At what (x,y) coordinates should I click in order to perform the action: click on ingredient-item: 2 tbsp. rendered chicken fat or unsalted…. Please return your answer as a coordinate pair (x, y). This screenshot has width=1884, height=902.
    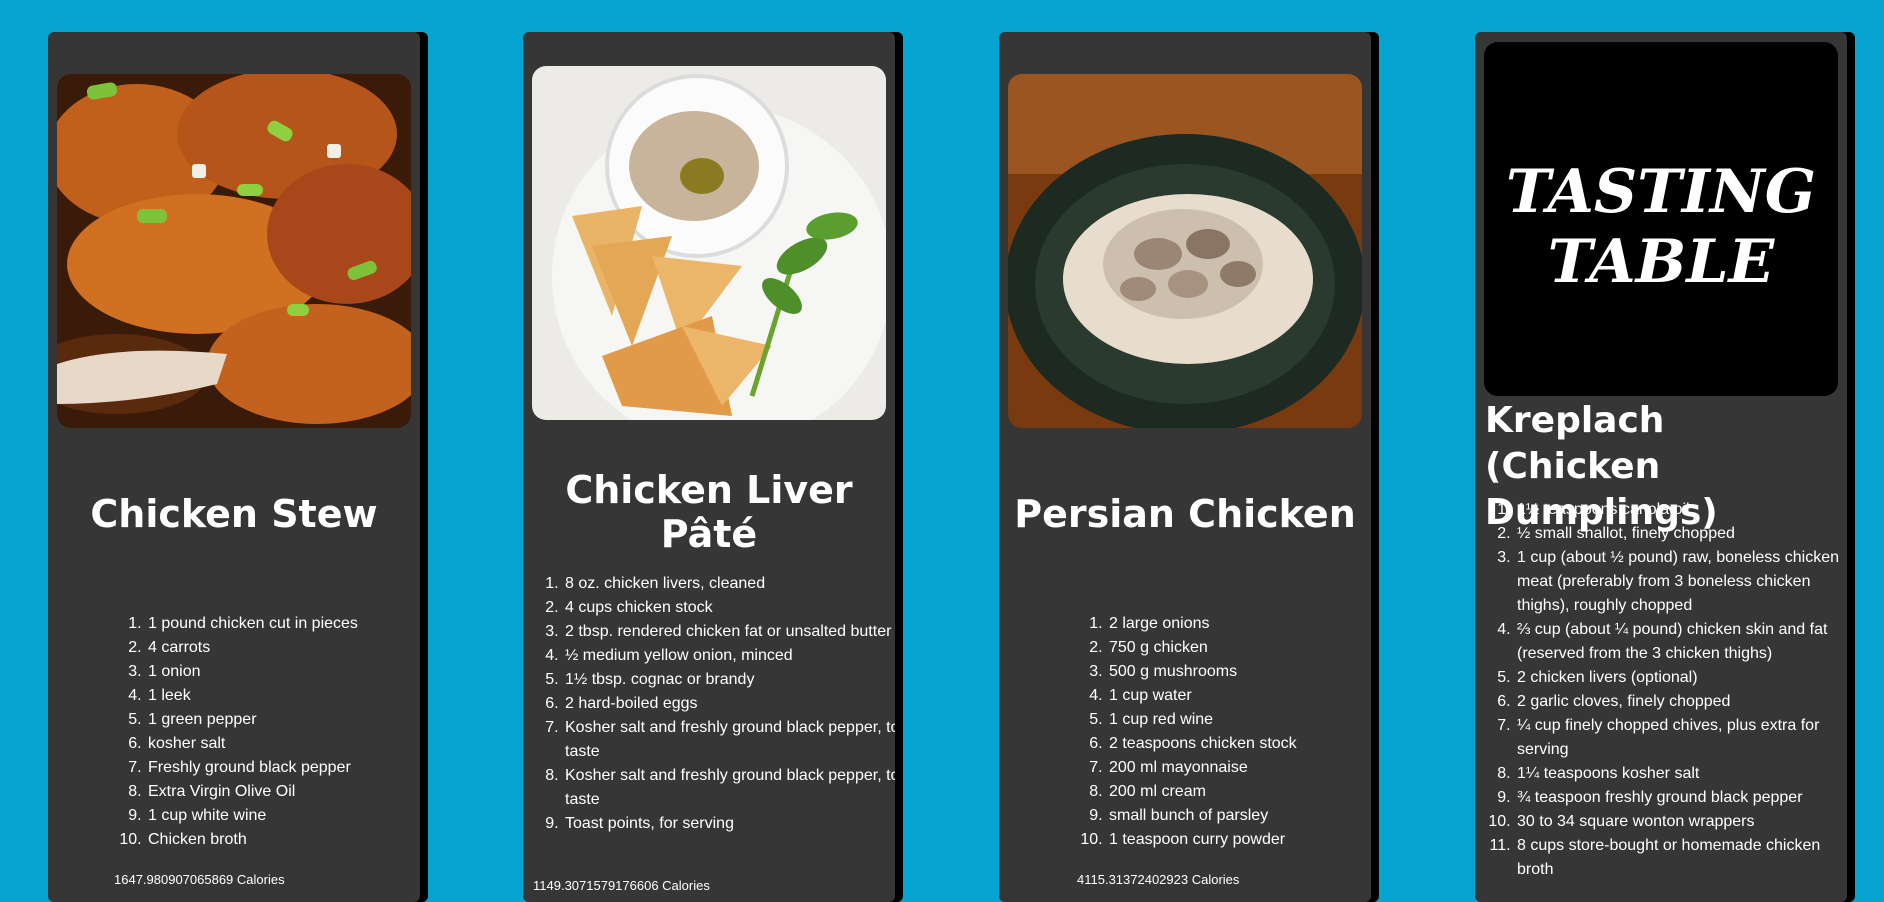
    Looking at the image, I should click on (729, 632).